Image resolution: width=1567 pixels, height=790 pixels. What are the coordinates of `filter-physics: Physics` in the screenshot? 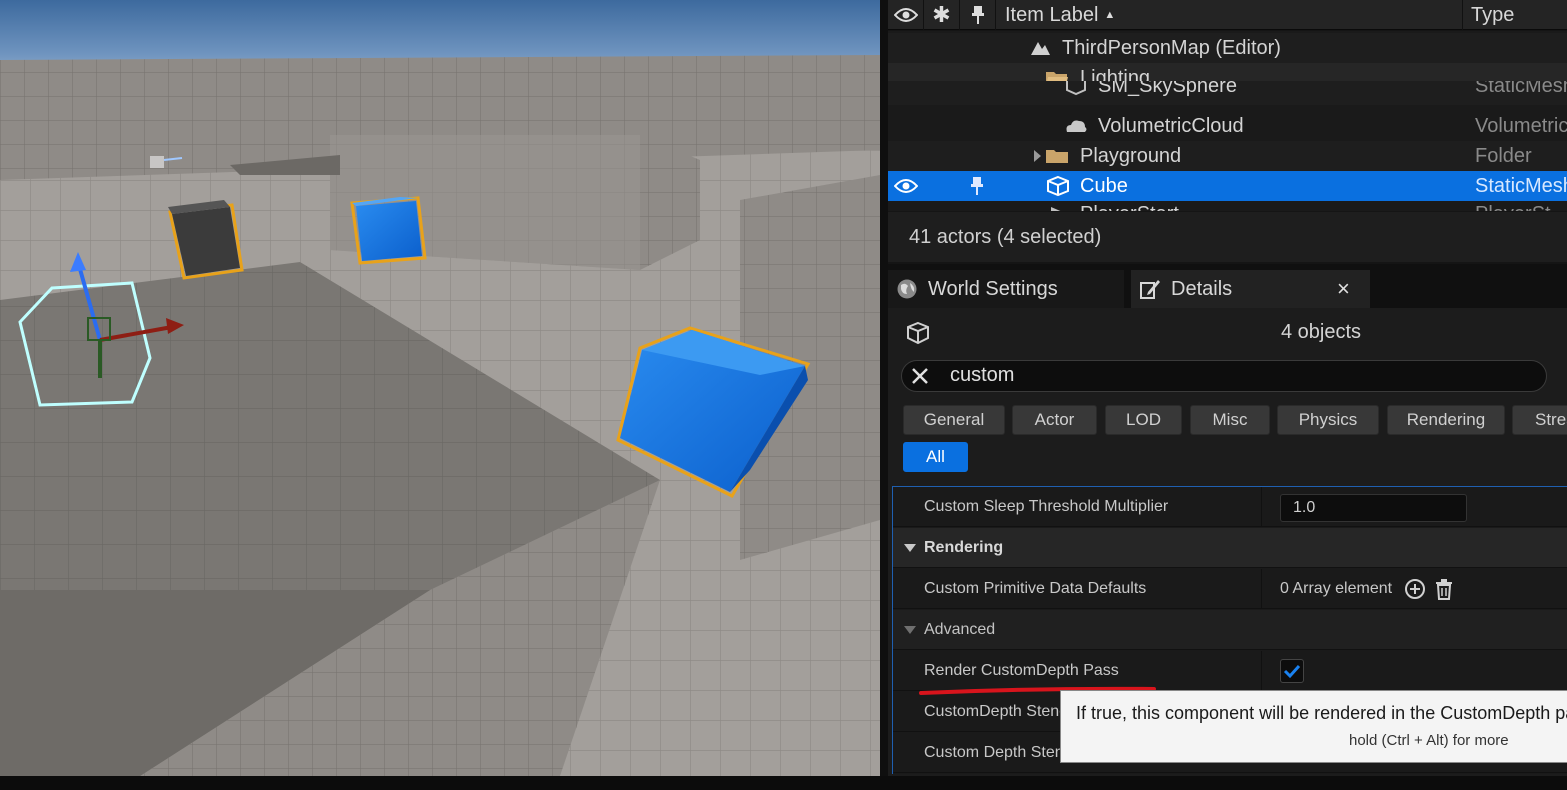 It's located at (1328, 420).